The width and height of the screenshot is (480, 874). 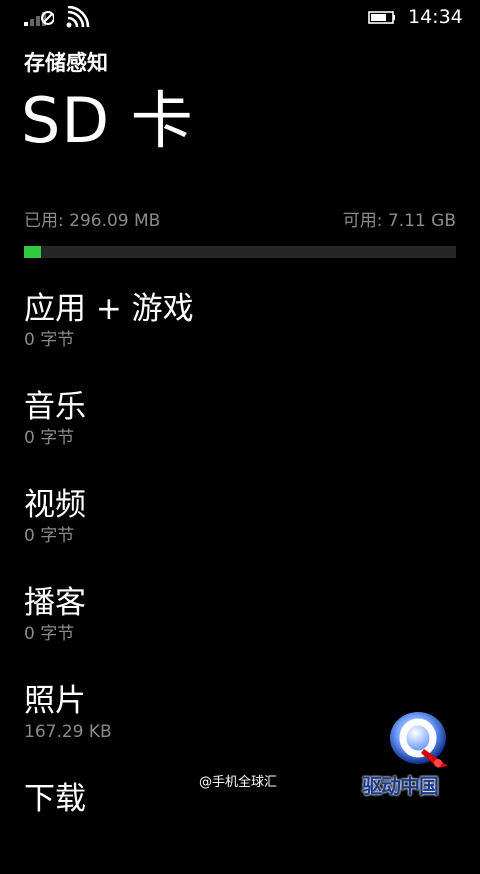 I want to click on category-name: 视频, so click(x=55, y=505).